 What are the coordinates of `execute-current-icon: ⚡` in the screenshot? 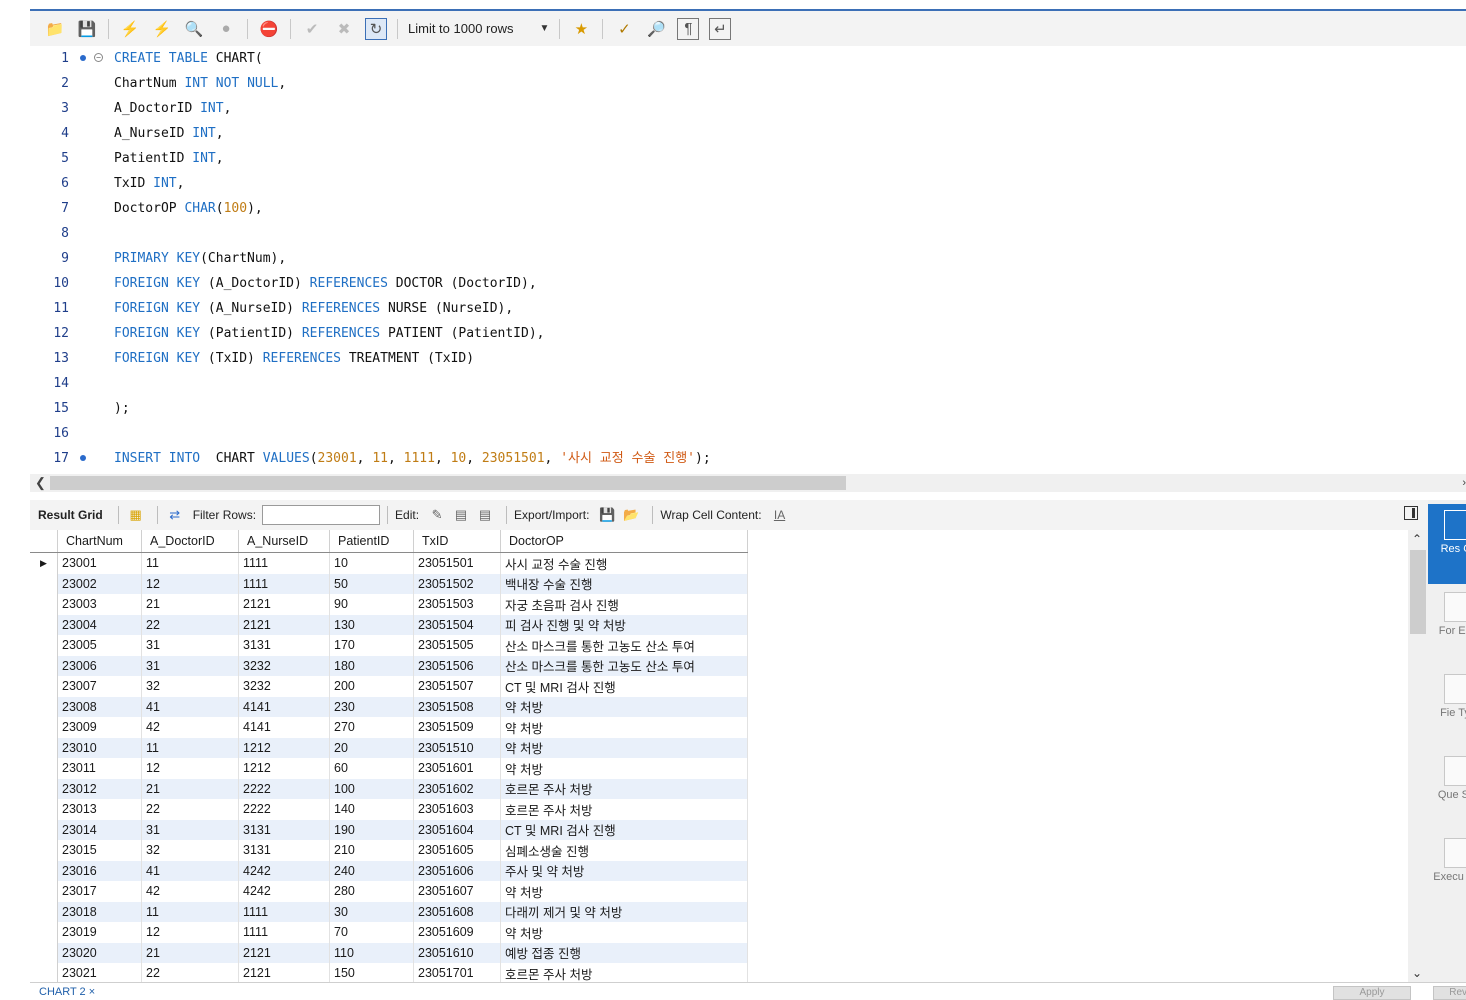 It's located at (162, 29).